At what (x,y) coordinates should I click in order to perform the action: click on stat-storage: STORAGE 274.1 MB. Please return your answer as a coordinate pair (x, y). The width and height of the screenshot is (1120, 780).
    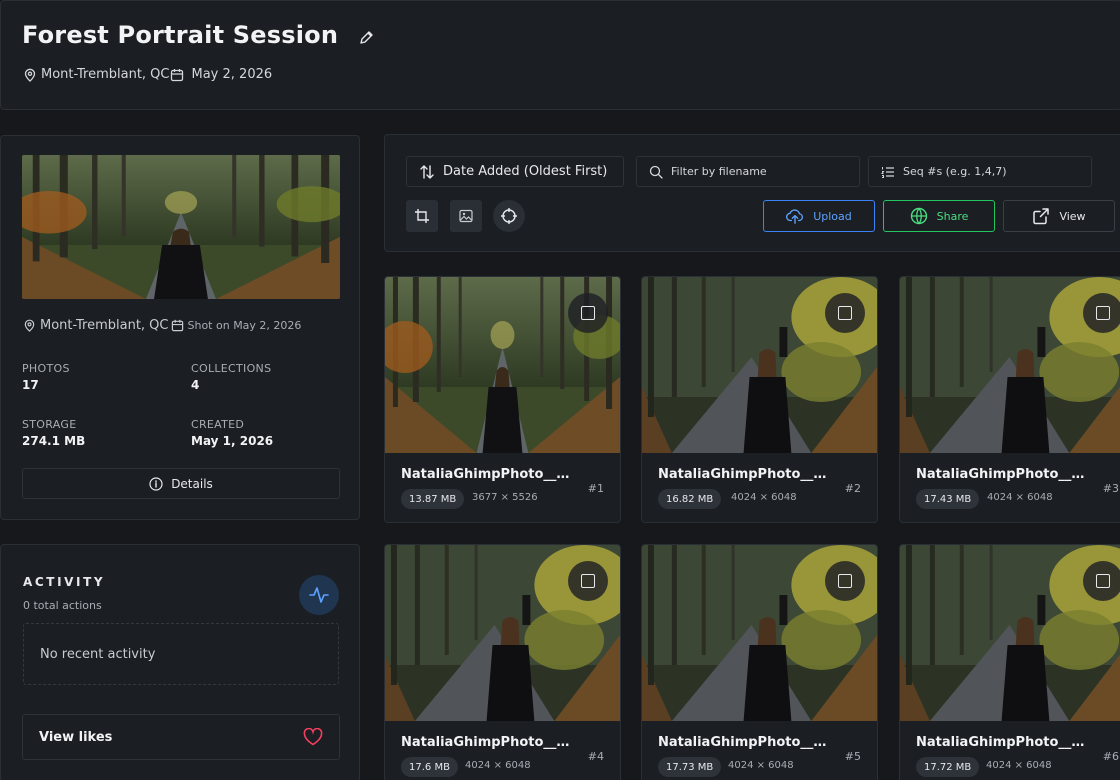
    Looking at the image, I should click on (53, 433).